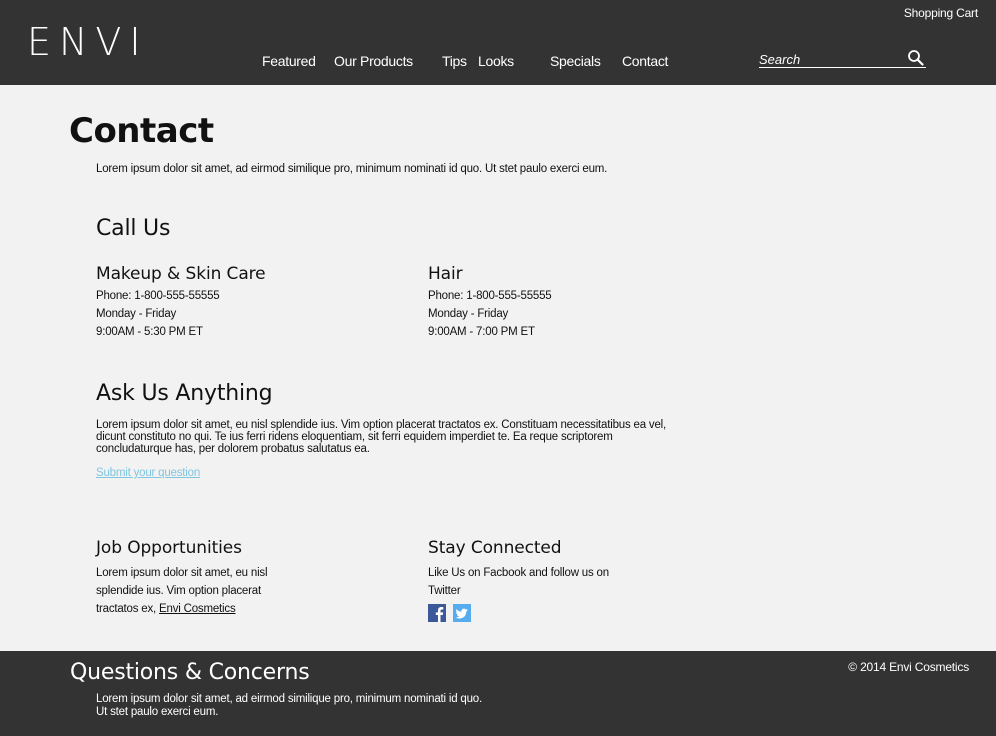  What do you see at coordinates (141, 131) in the screenshot?
I see `page-title: Contact` at bounding box center [141, 131].